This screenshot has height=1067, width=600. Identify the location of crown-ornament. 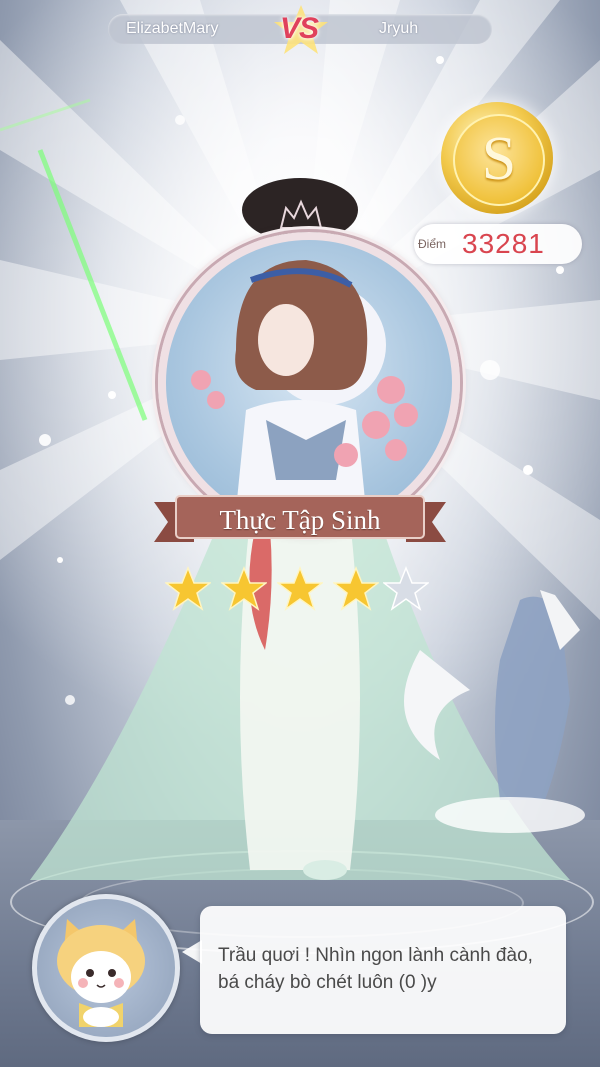
(301, 214).